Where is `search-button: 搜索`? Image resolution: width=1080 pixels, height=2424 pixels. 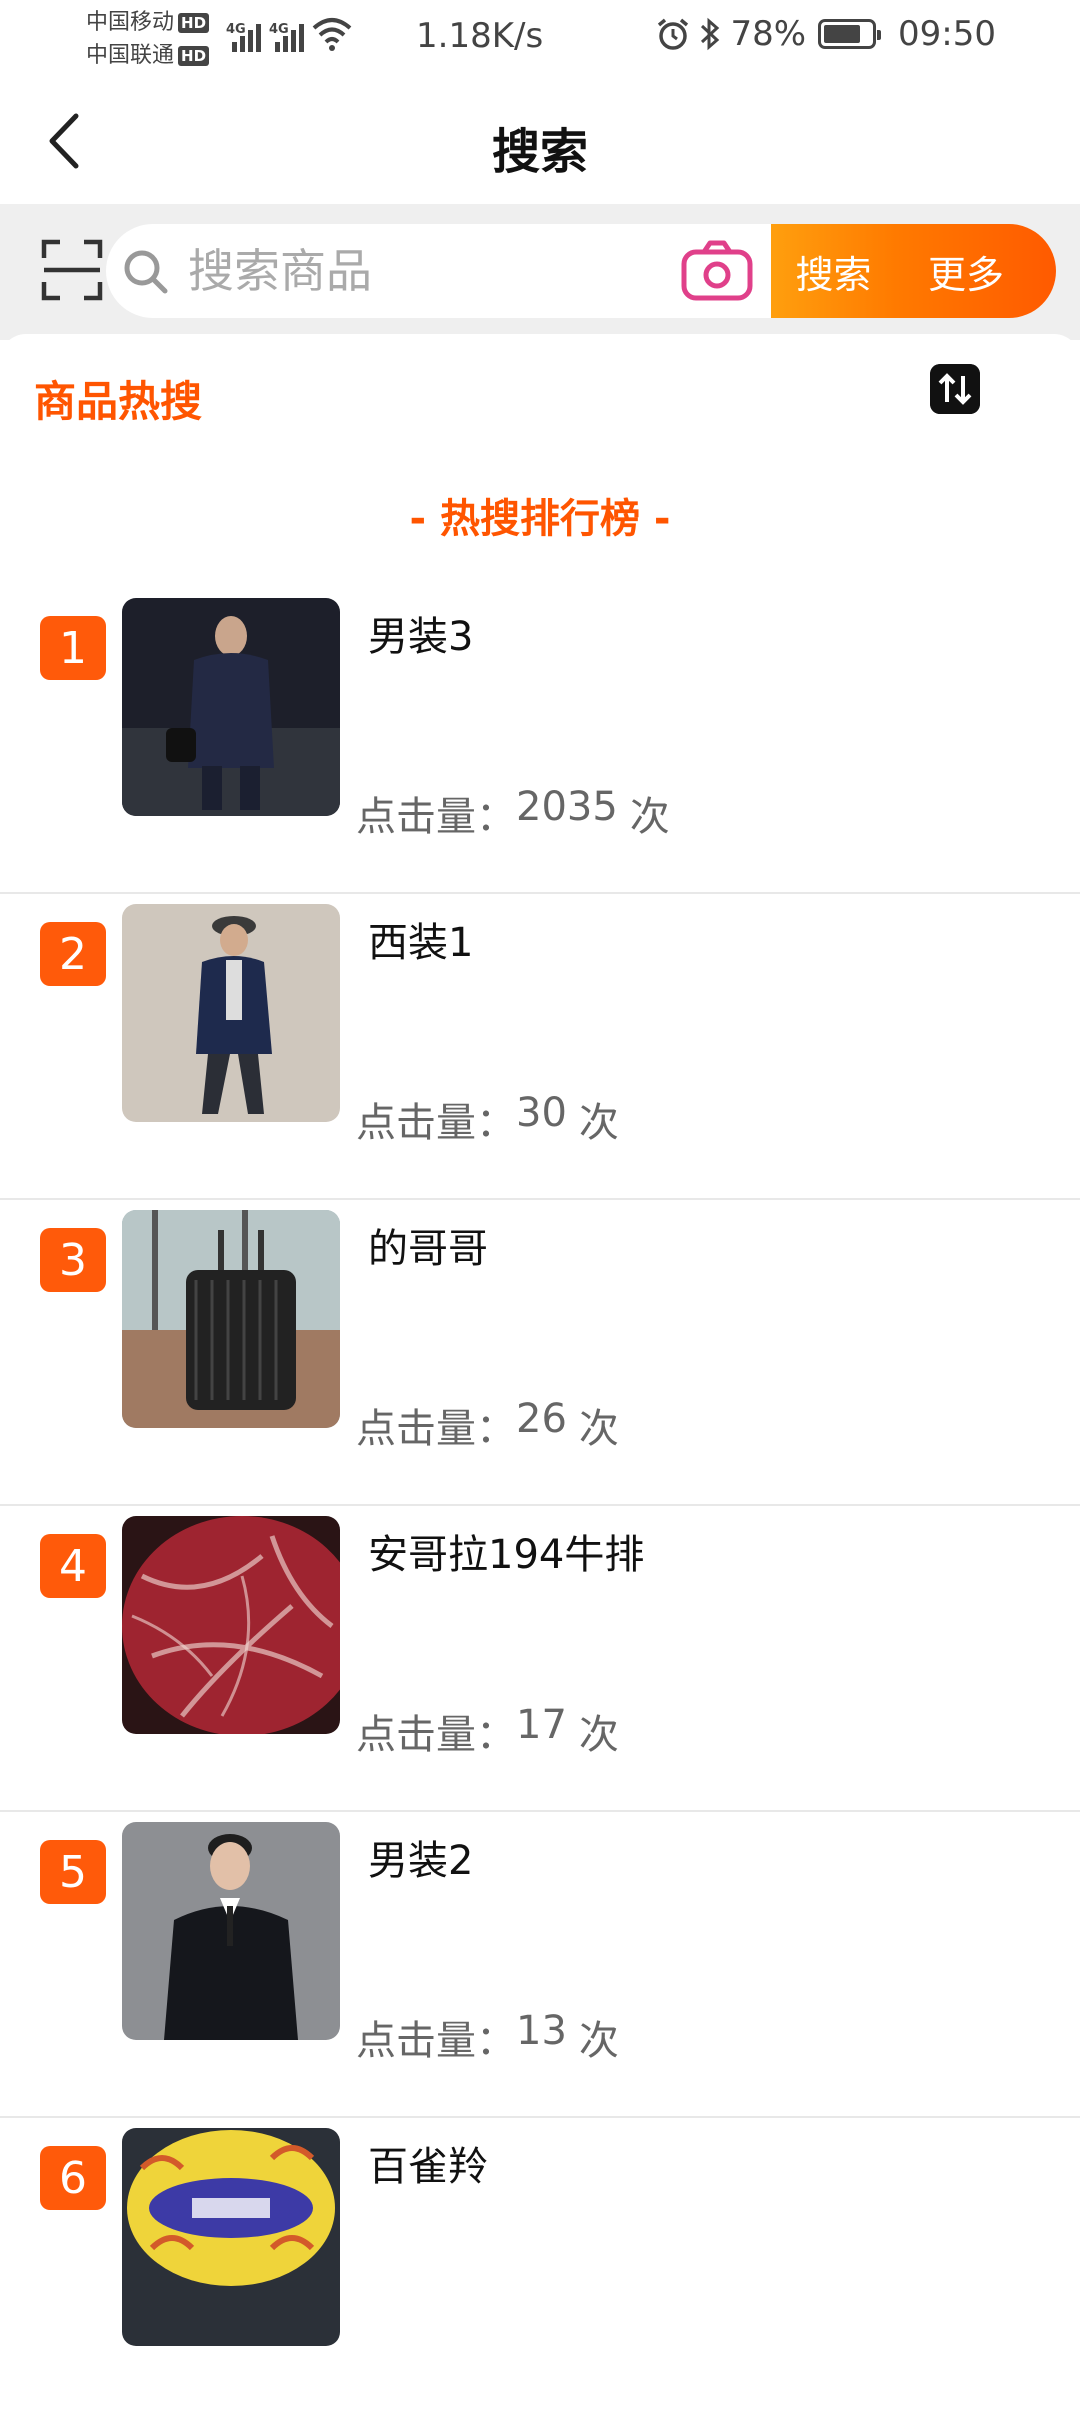
search-button: 搜索 is located at coordinates (833, 271).